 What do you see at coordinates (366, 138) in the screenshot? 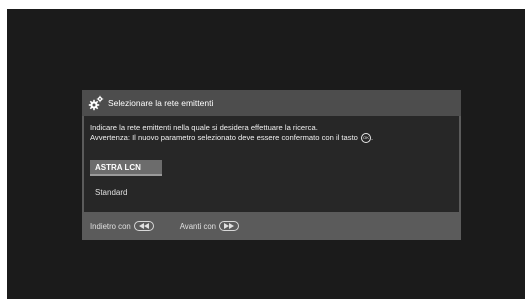
I see `ok-key-icon: OK` at bounding box center [366, 138].